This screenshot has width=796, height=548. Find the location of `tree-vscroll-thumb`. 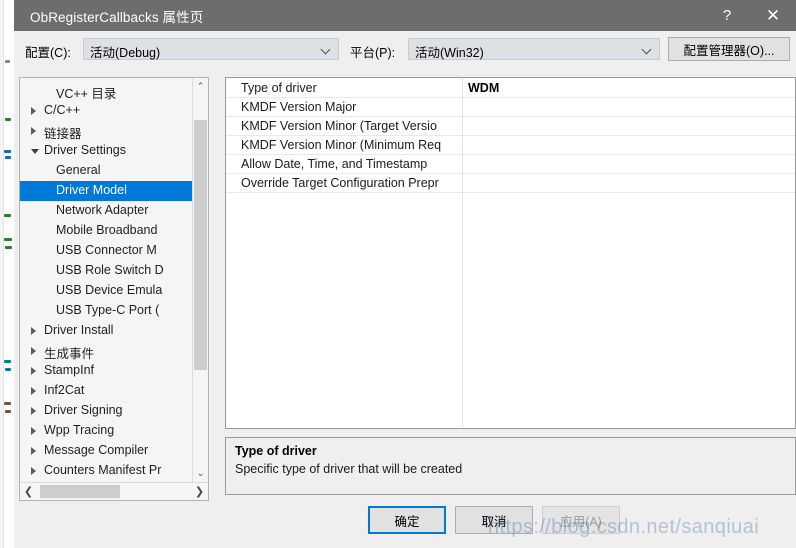

tree-vscroll-thumb is located at coordinates (200, 245).